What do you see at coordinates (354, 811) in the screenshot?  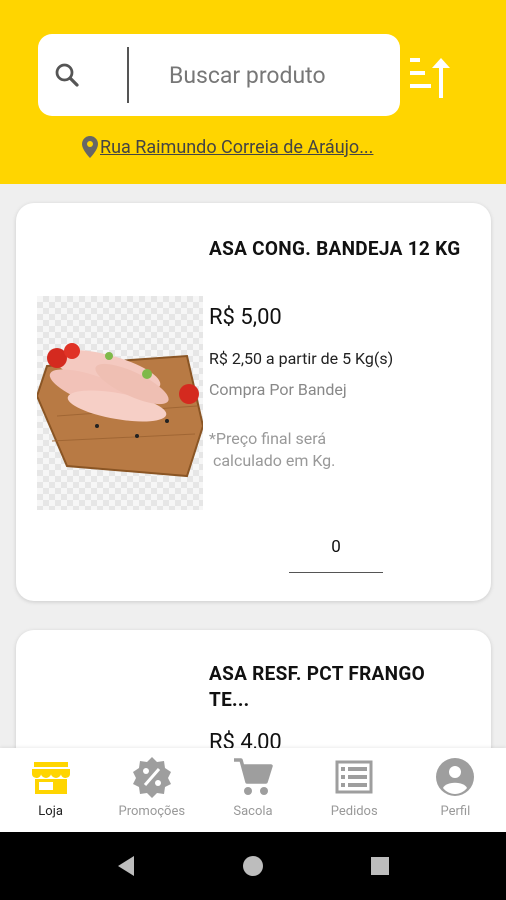 I see `nav-label: Pedidos` at bounding box center [354, 811].